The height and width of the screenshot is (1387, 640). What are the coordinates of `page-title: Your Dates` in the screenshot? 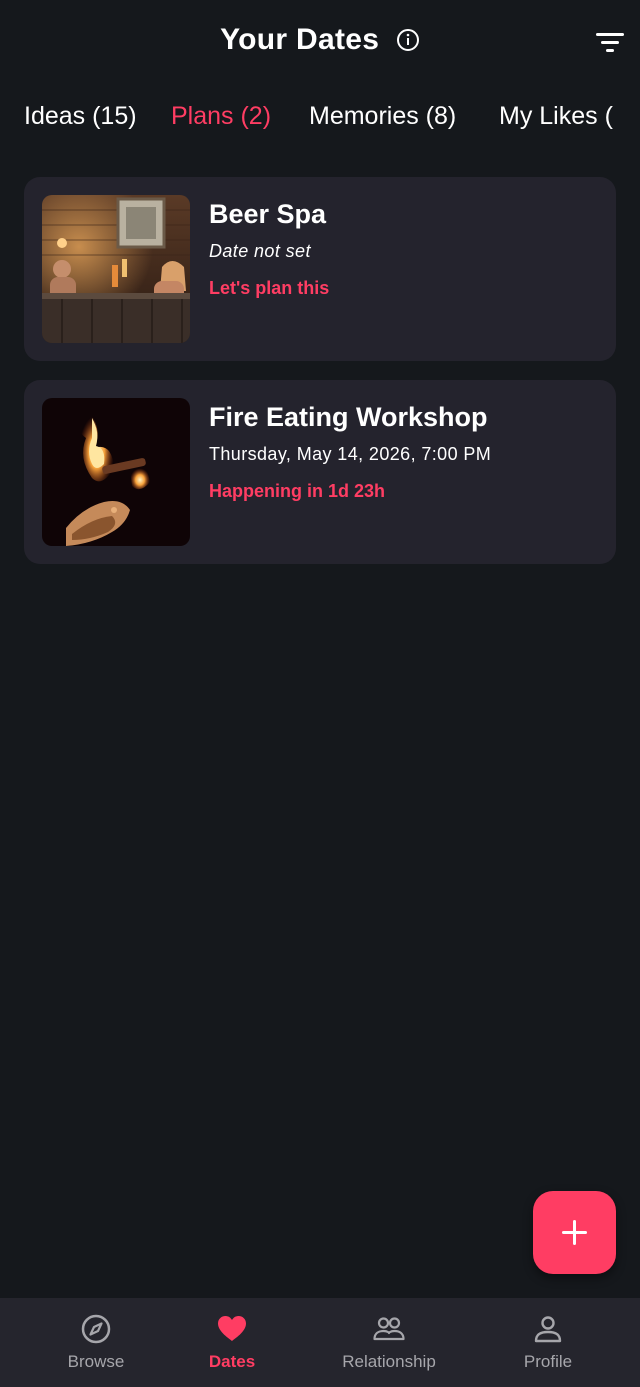 It's located at (300, 40).